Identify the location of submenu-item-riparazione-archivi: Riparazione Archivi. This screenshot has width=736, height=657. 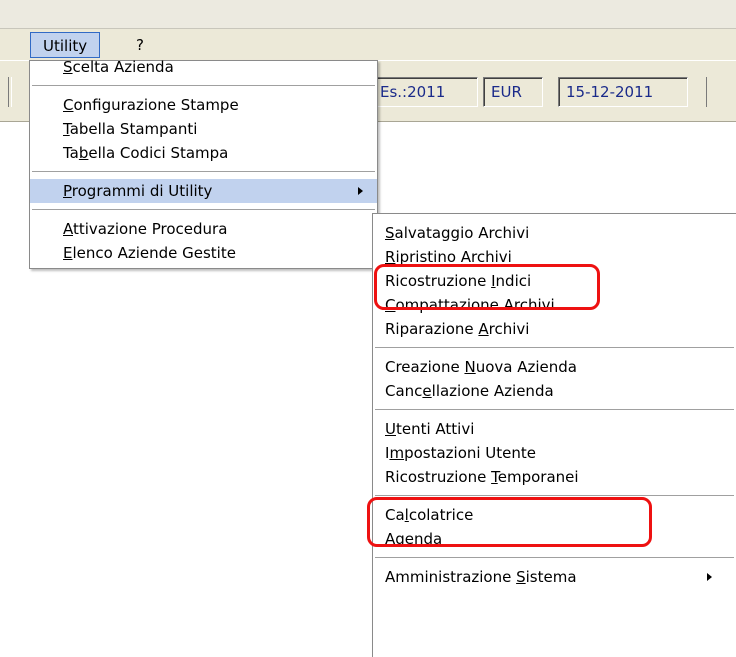
(554, 329).